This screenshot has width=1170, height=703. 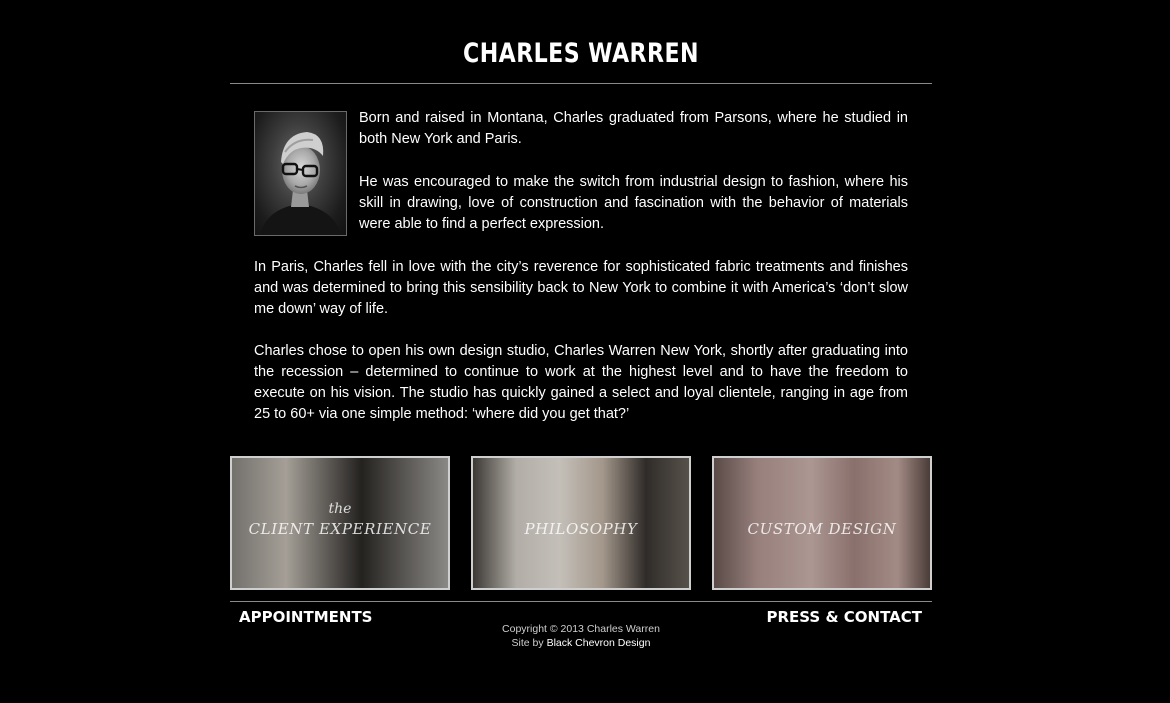 What do you see at coordinates (581, 629) in the screenshot?
I see `copyright-text: Copyright © 2013 Charles Warren` at bounding box center [581, 629].